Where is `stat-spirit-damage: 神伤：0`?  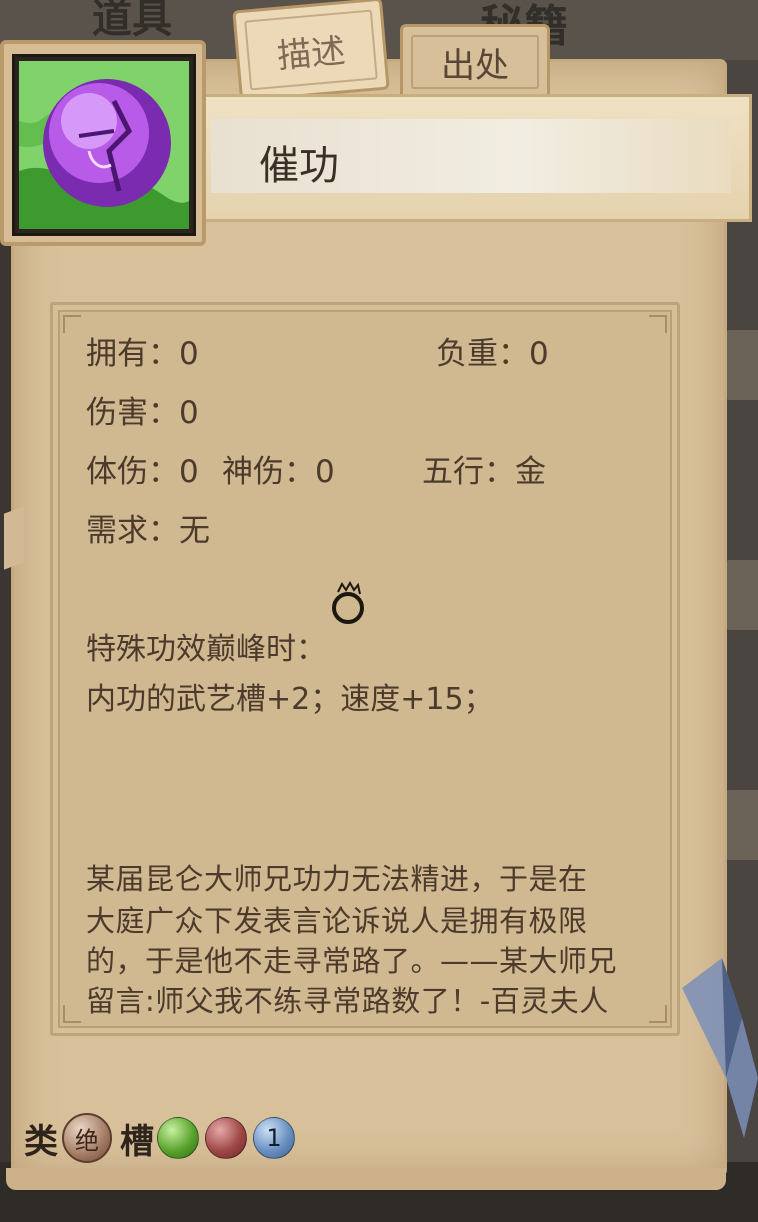
stat-spirit-damage: 神伤：0 is located at coordinates (278, 468).